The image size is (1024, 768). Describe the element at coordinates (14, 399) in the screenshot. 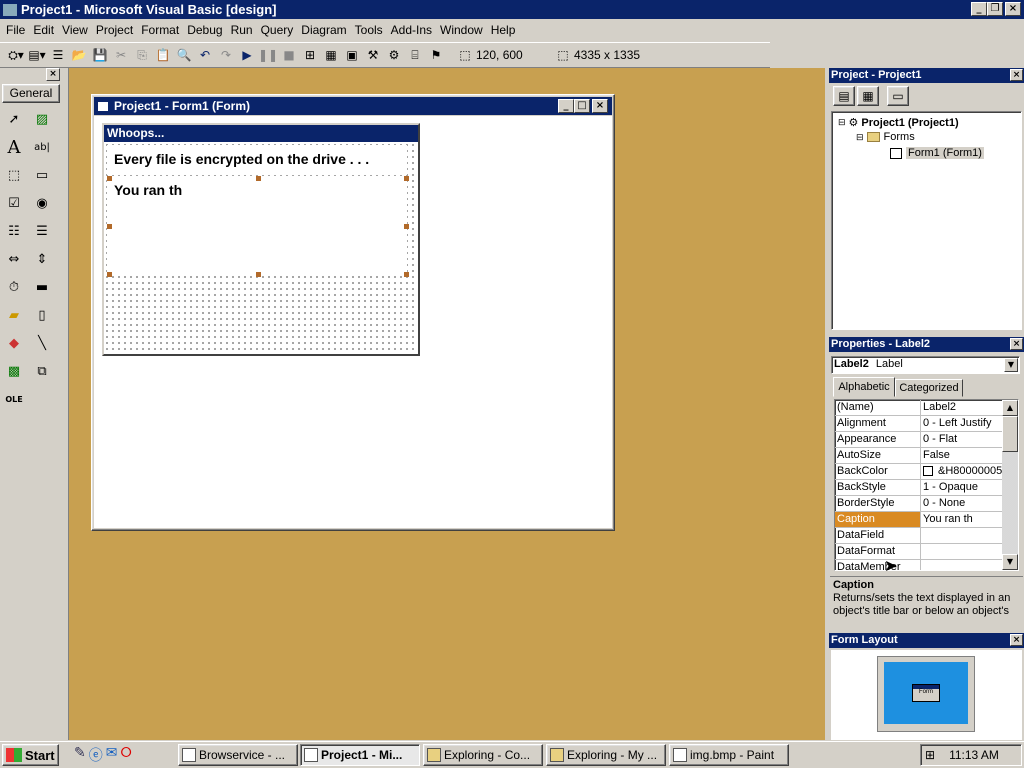

I see `ole-icon: OLE` at that location.